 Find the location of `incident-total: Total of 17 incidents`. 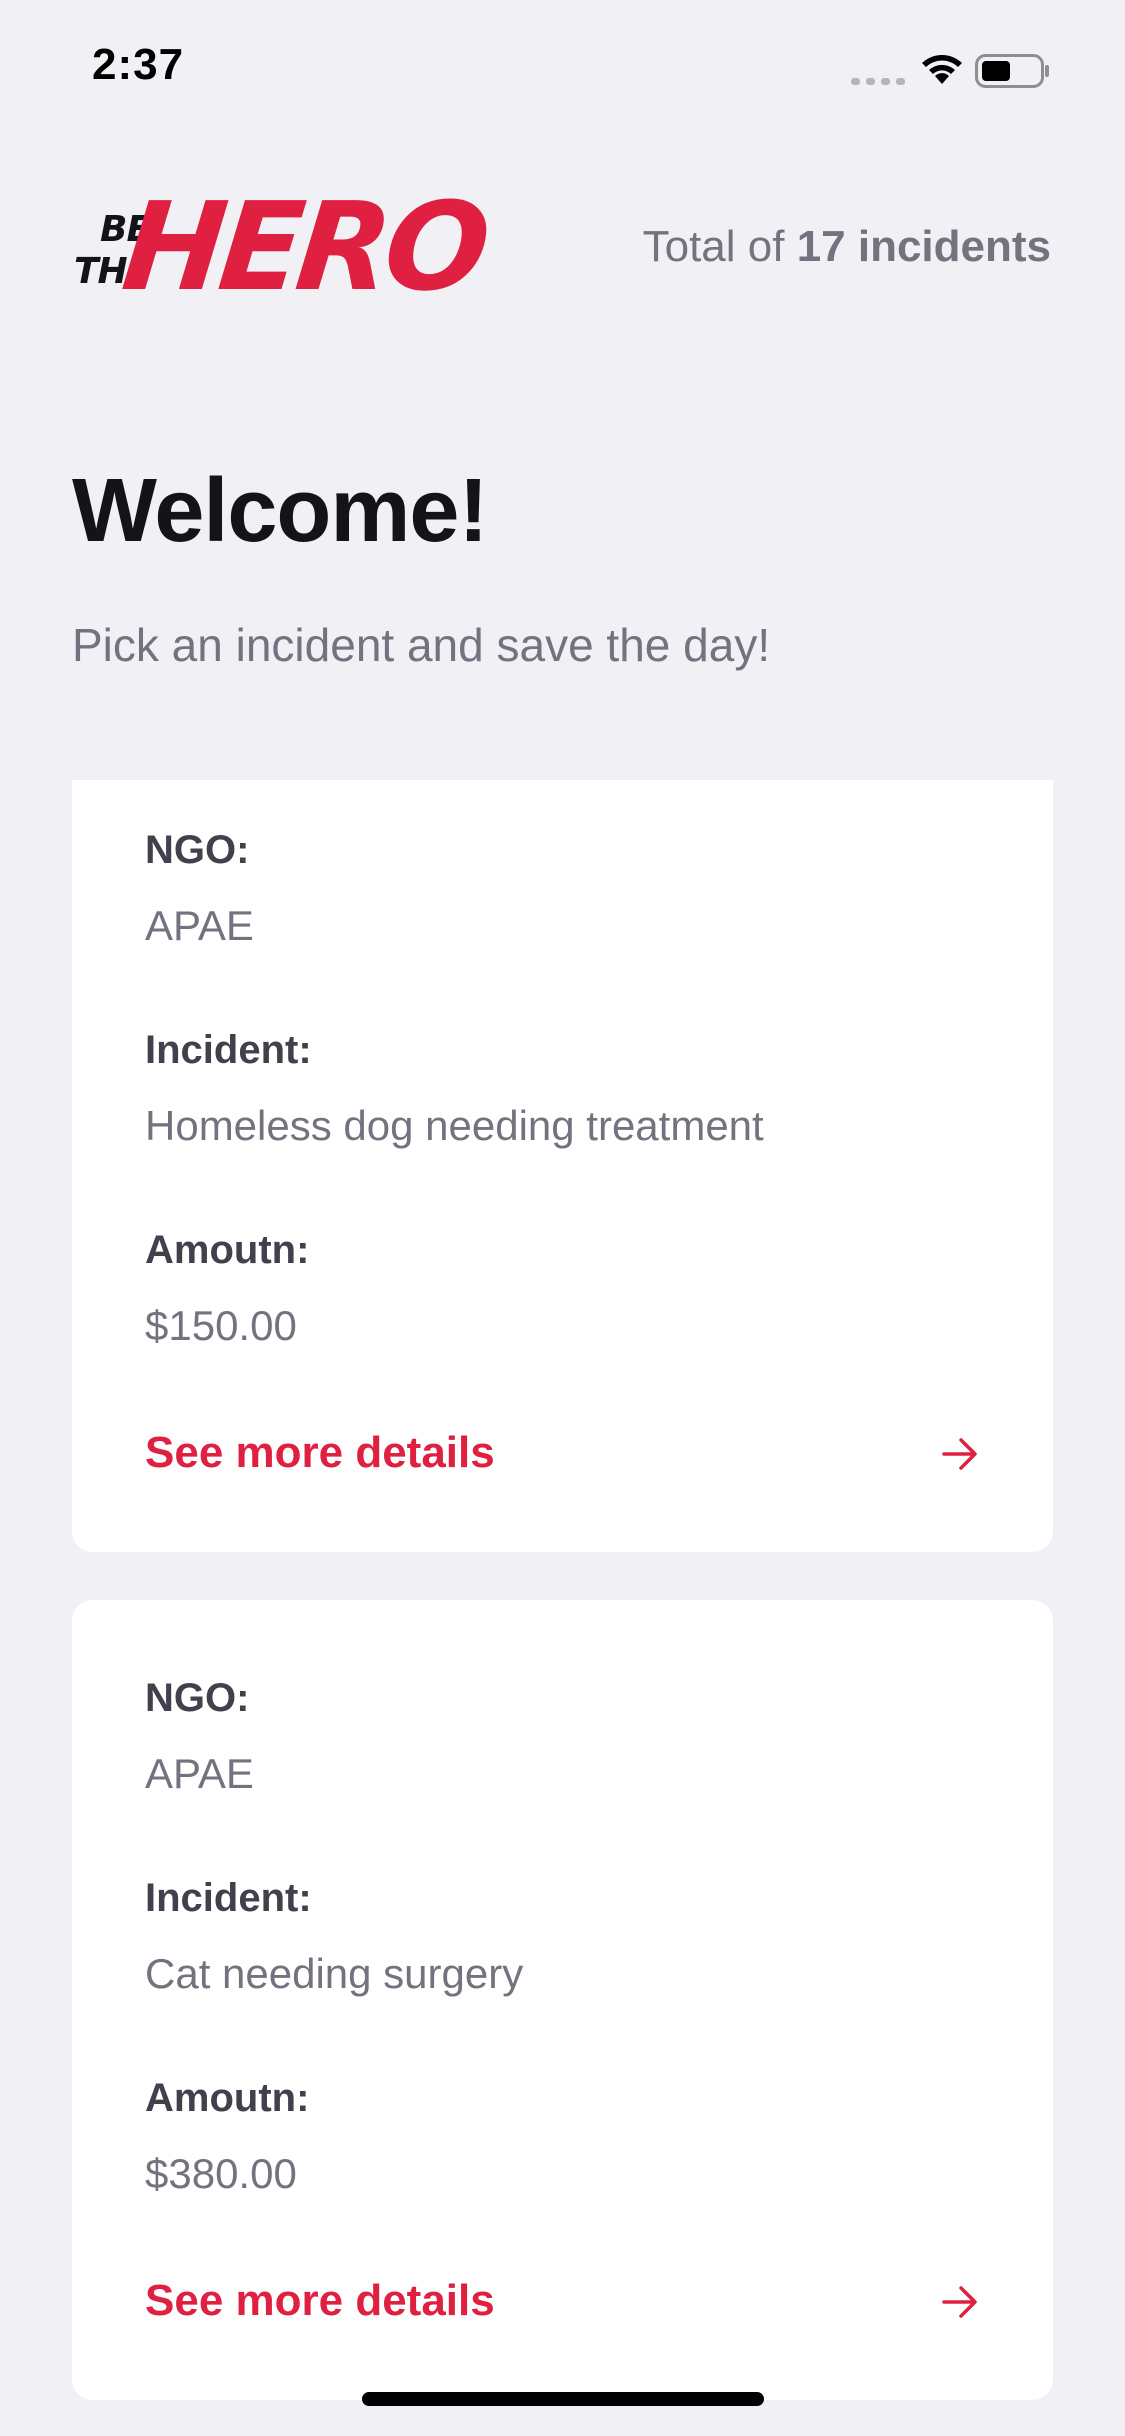

incident-total: Total of 17 incidents is located at coordinates (847, 247).